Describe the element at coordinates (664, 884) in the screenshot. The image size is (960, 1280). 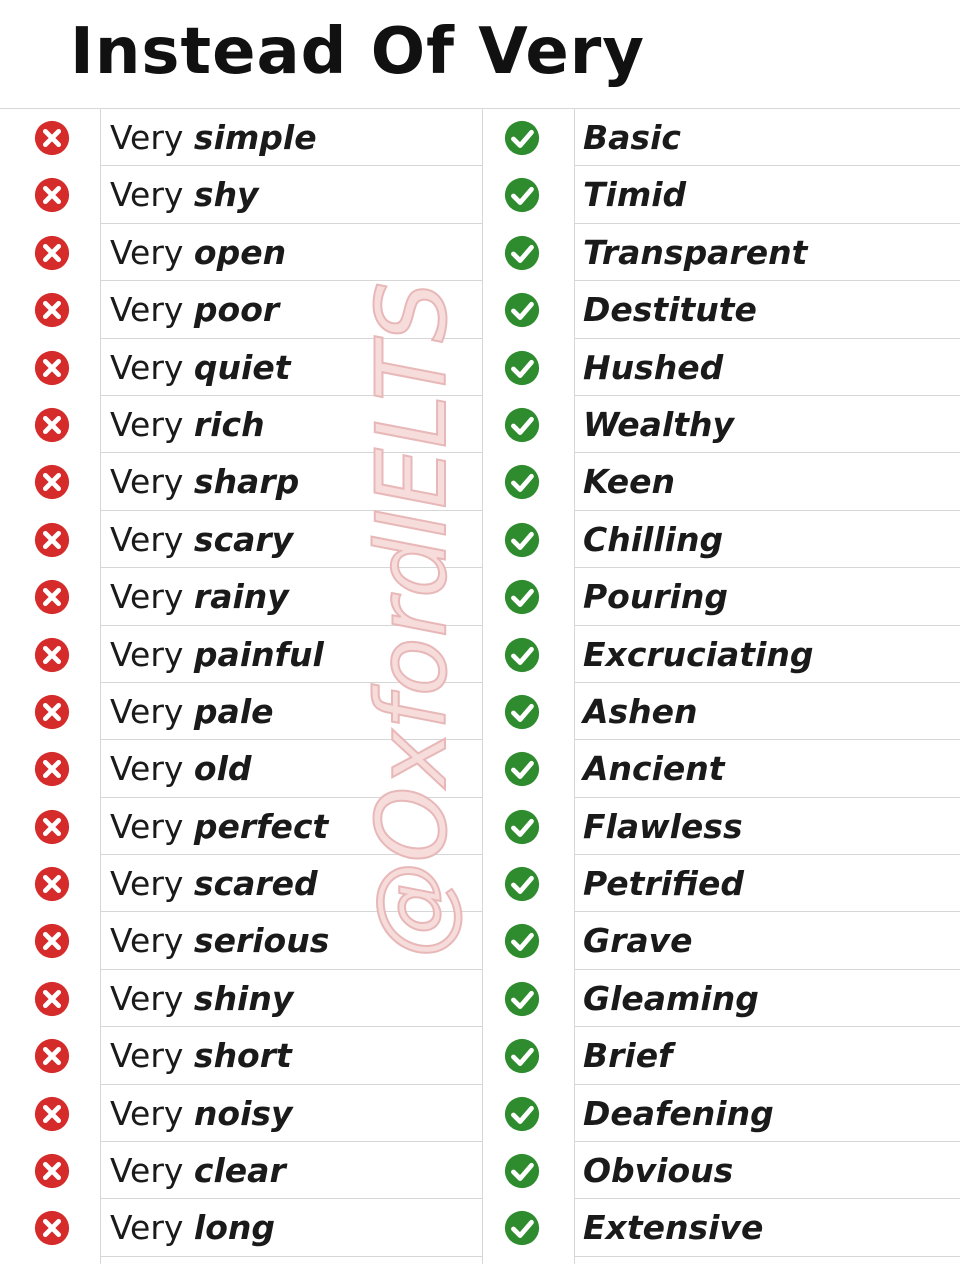
I see `strong-alternative: Petrified` at that location.